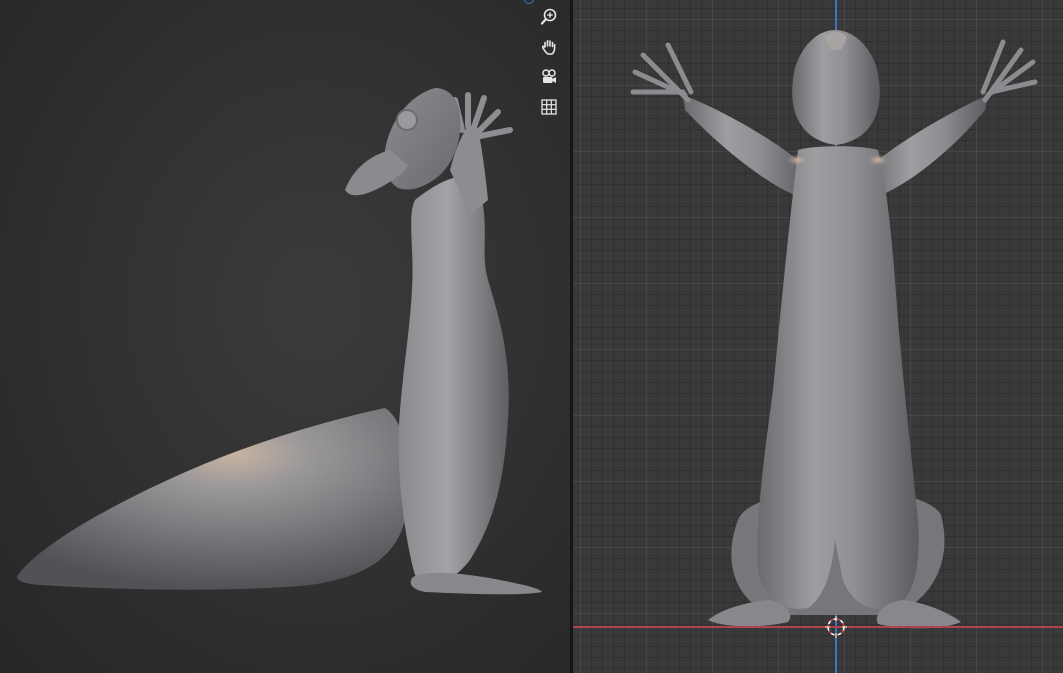 Image resolution: width=1063 pixels, height=673 pixels. I want to click on ortho-toggle-button, so click(549, 107).